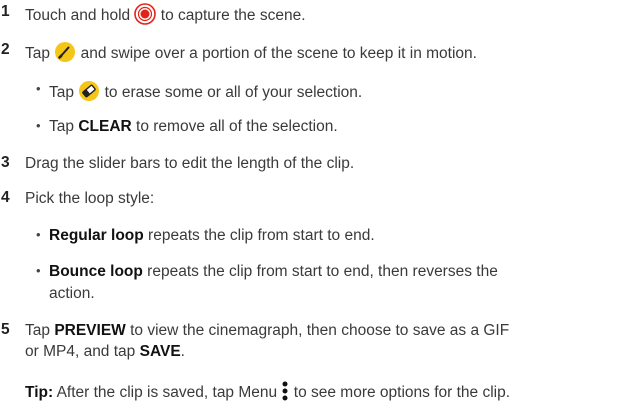 The image size is (621, 408). What do you see at coordinates (78, 15) in the screenshot?
I see `step-1-before: Touch and hold` at bounding box center [78, 15].